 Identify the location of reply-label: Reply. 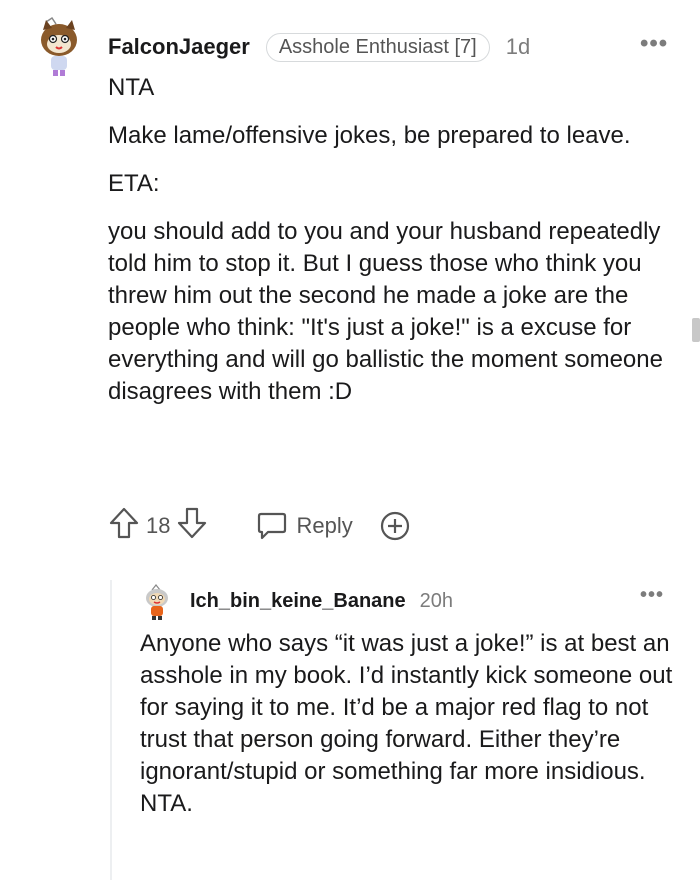
(324, 525).